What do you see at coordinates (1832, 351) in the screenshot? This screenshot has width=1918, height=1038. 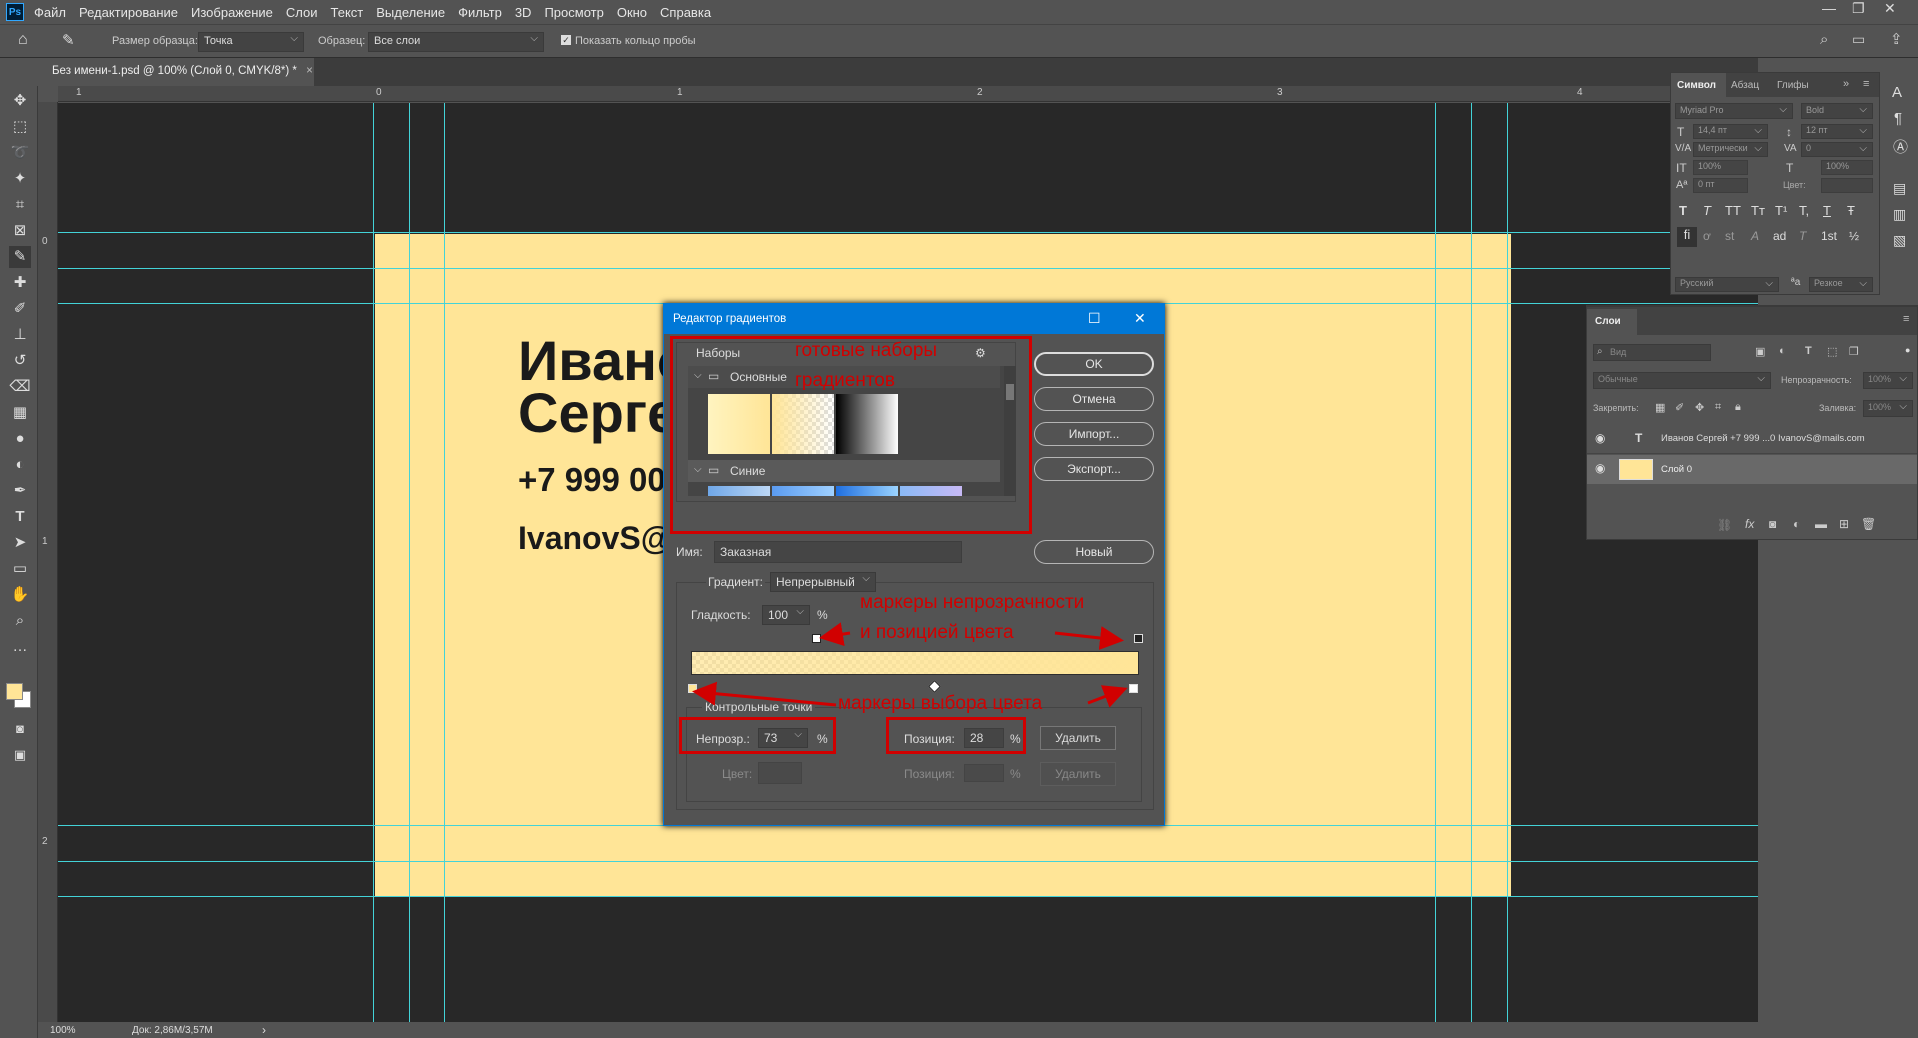 I see `filter-shape-icon: ⬚` at bounding box center [1832, 351].